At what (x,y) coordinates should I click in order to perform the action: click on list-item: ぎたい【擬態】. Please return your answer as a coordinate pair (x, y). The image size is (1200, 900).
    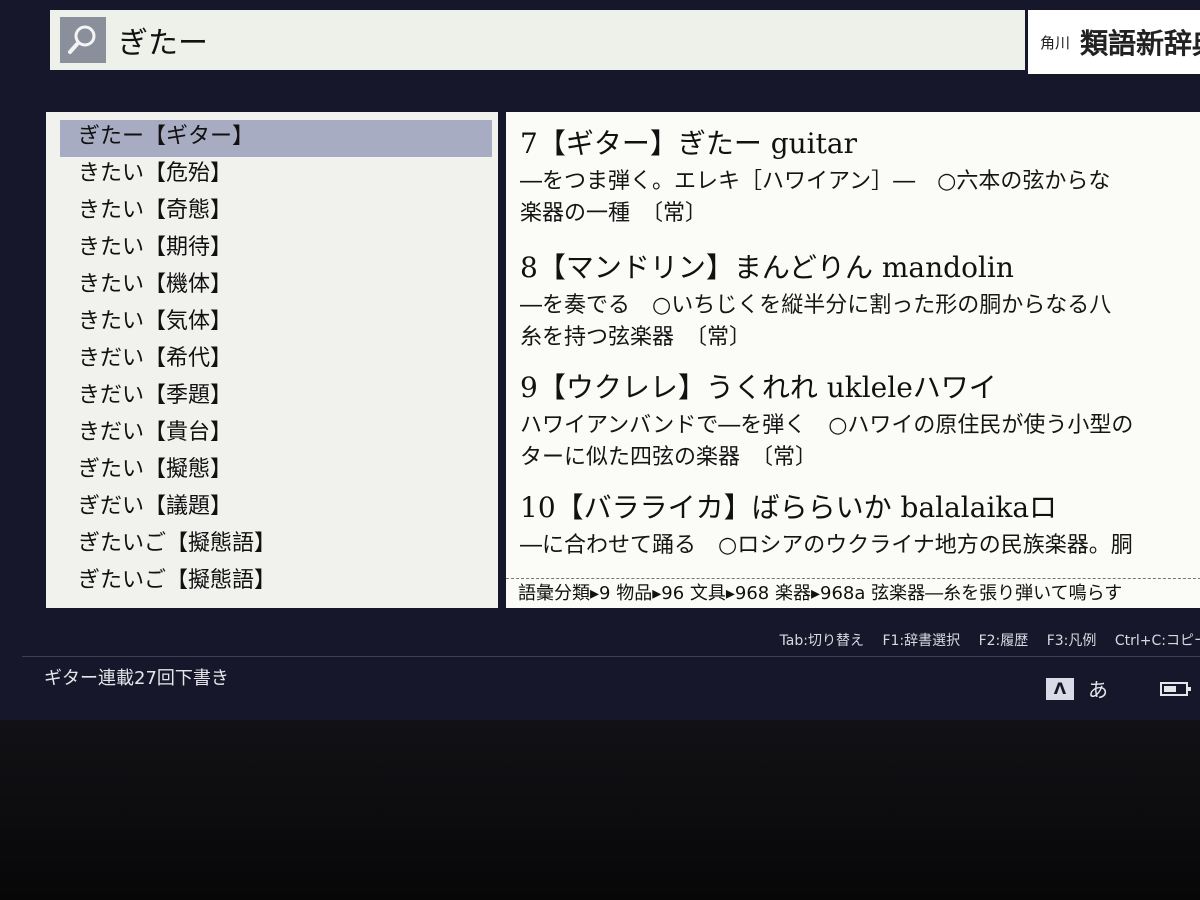
    Looking at the image, I should click on (276, 471).